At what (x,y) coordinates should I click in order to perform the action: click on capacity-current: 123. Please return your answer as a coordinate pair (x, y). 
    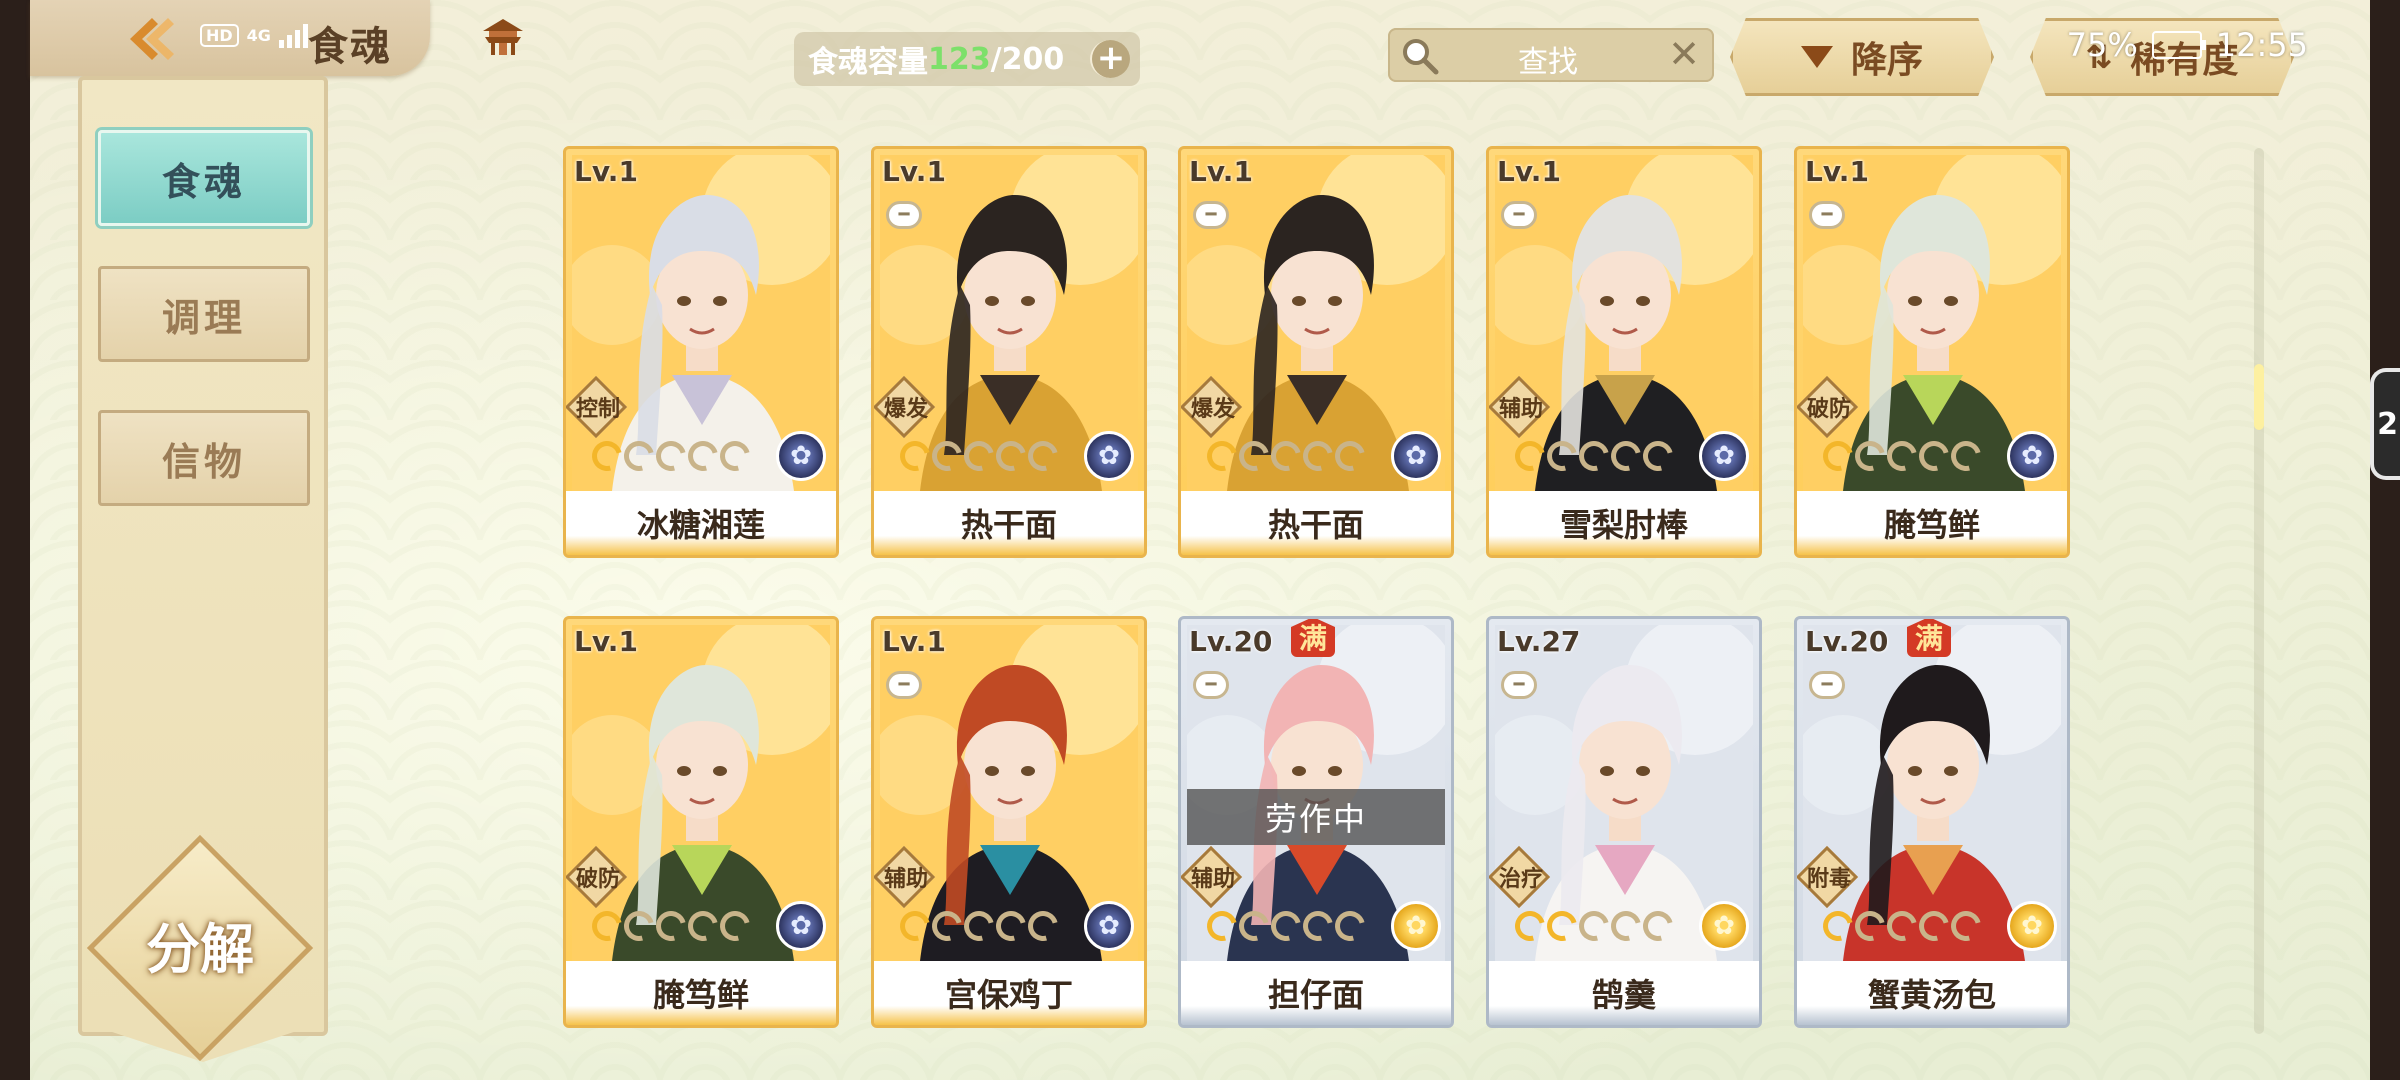
    Looking at the image, I should click on (959, 59).